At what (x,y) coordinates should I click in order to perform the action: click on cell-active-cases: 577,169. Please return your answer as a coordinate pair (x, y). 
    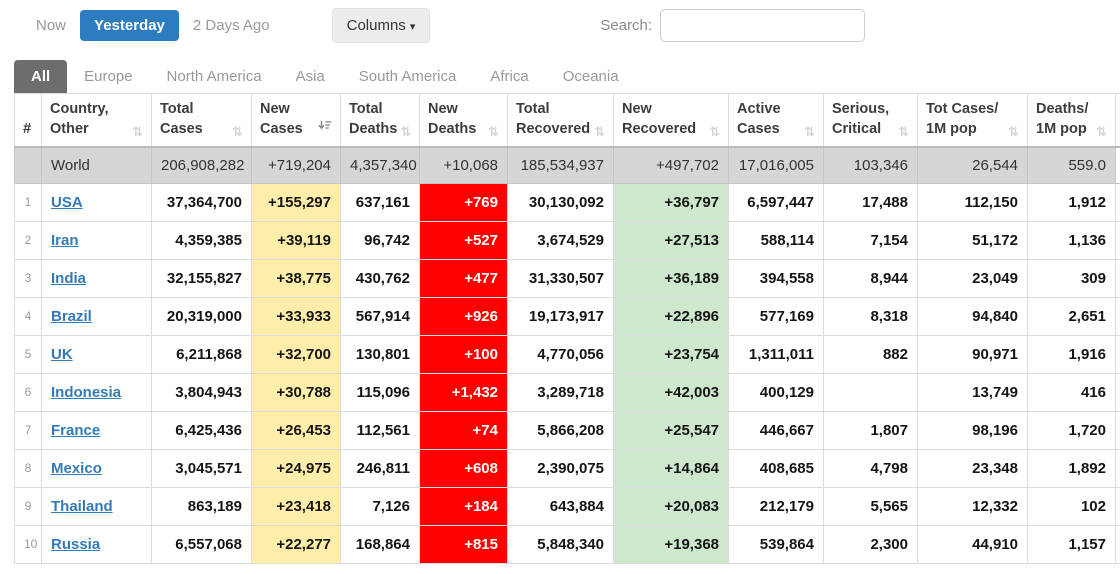
    Looking at the image, I should click on (776, 317).